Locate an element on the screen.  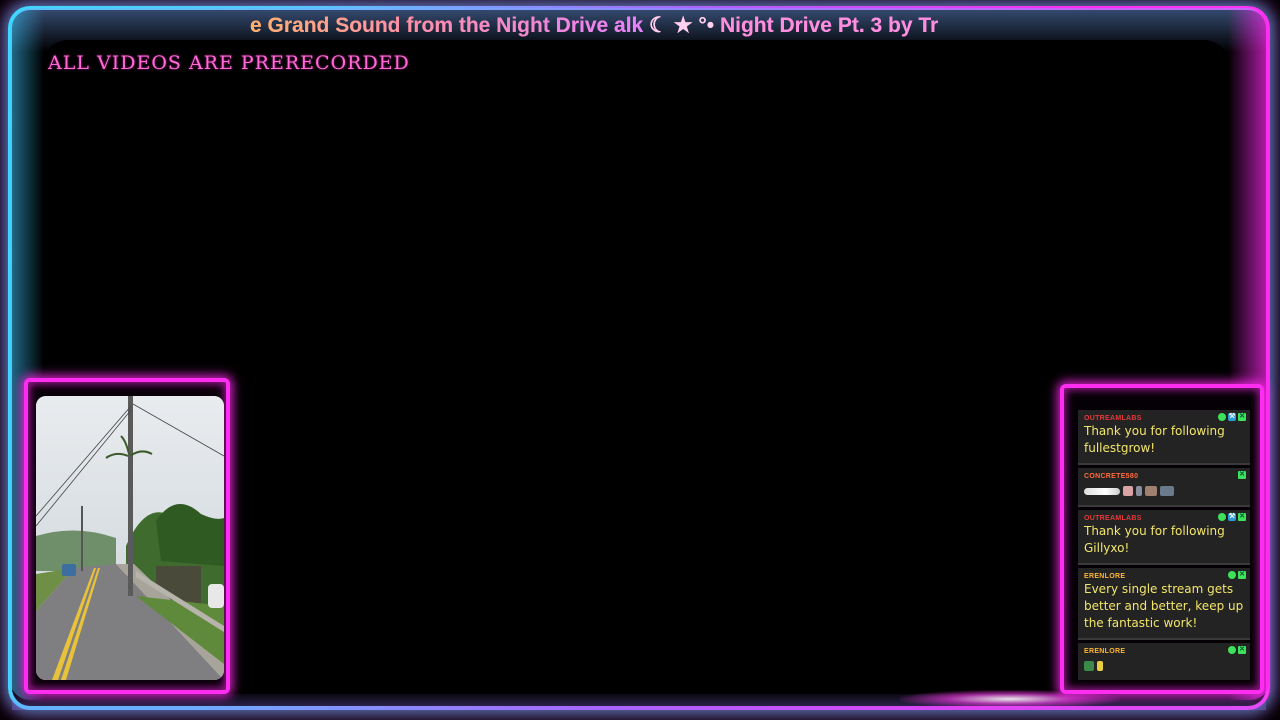
hand-emote-icon is located at coordinates (1100, 666).